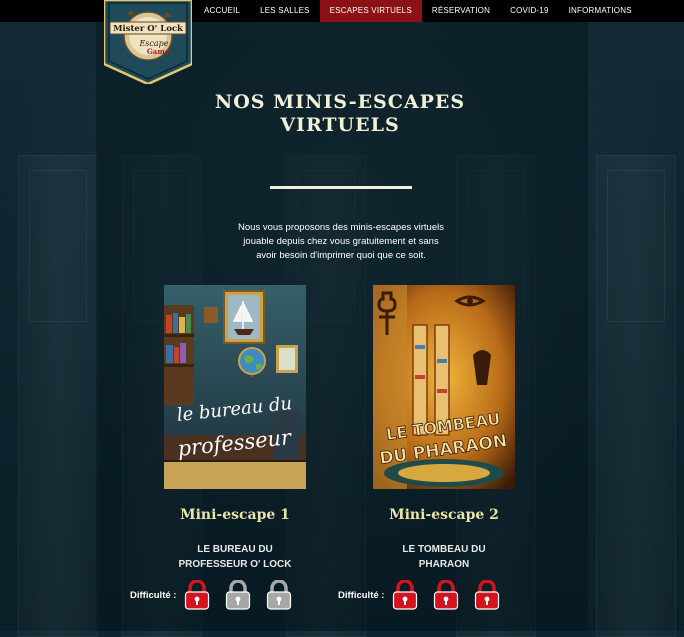  I want to click on page-title-line1: NOS MINIS-ESCAPES, so click(340, 102).